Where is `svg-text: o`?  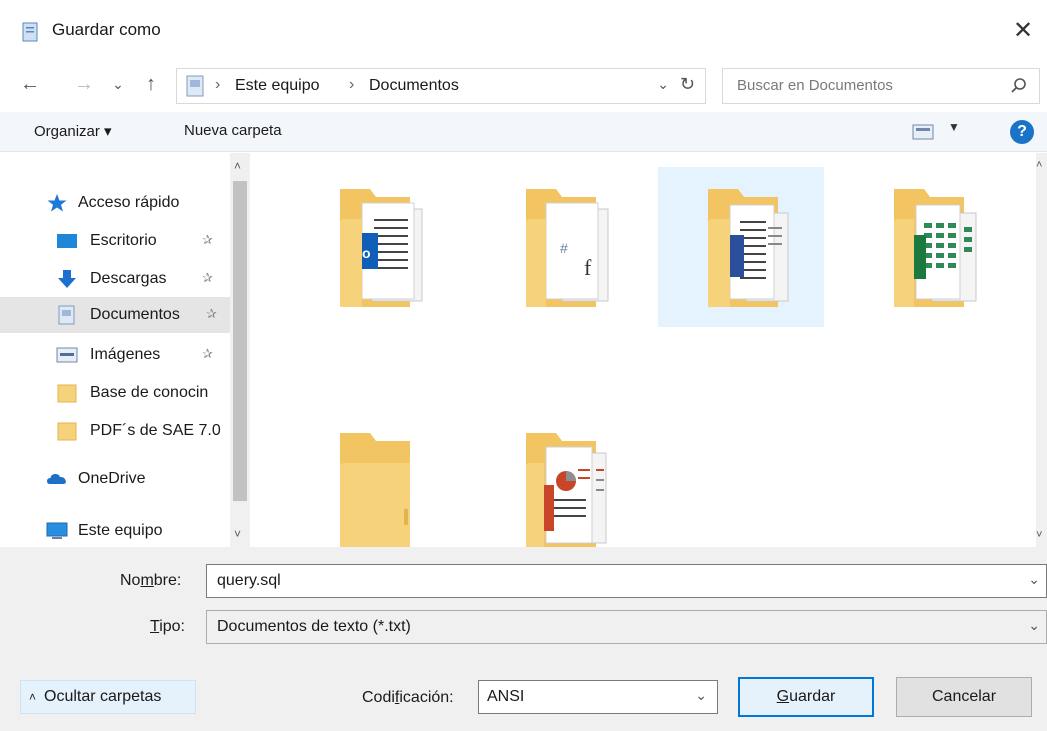 svg-text: o is located at coordinates (366, 253).